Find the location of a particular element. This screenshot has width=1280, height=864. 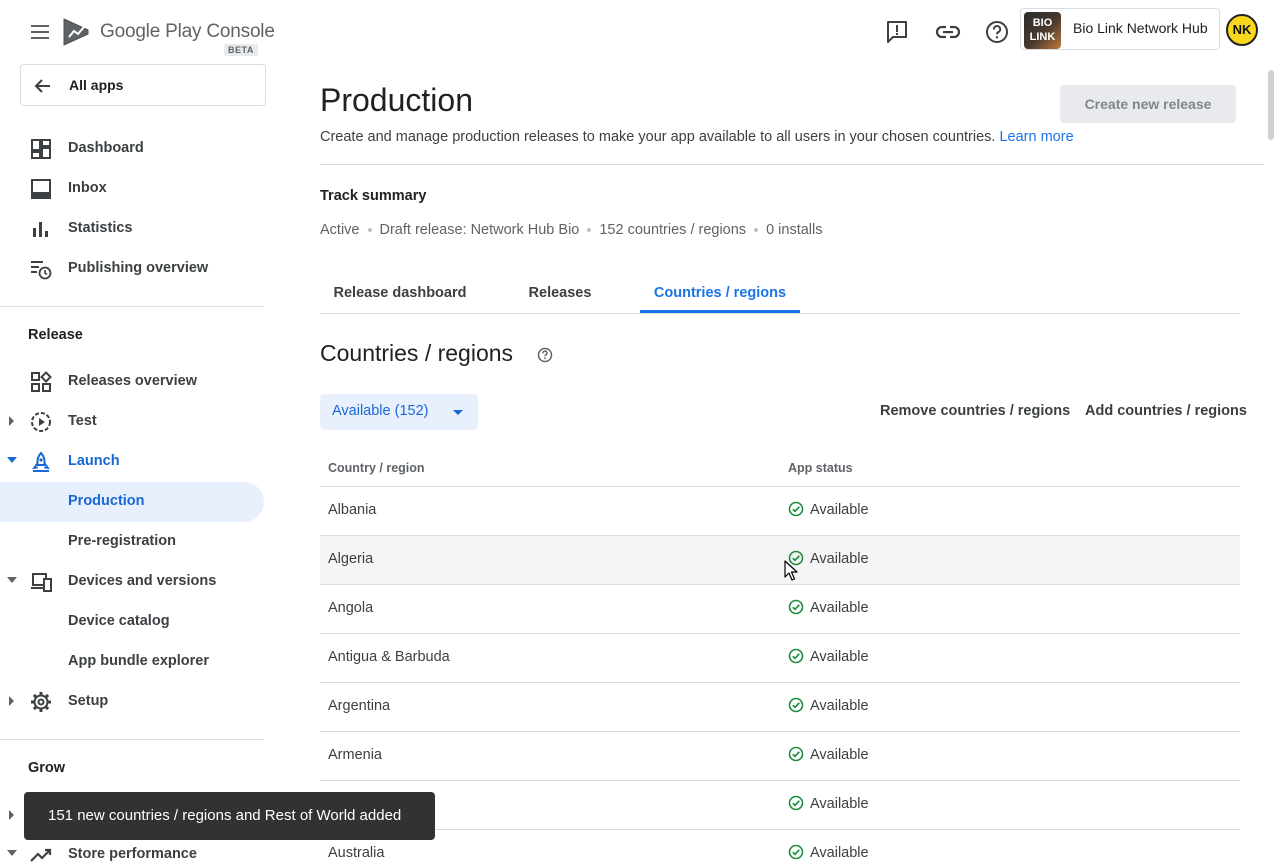

launch-icon is located at coordinates (41, 461).